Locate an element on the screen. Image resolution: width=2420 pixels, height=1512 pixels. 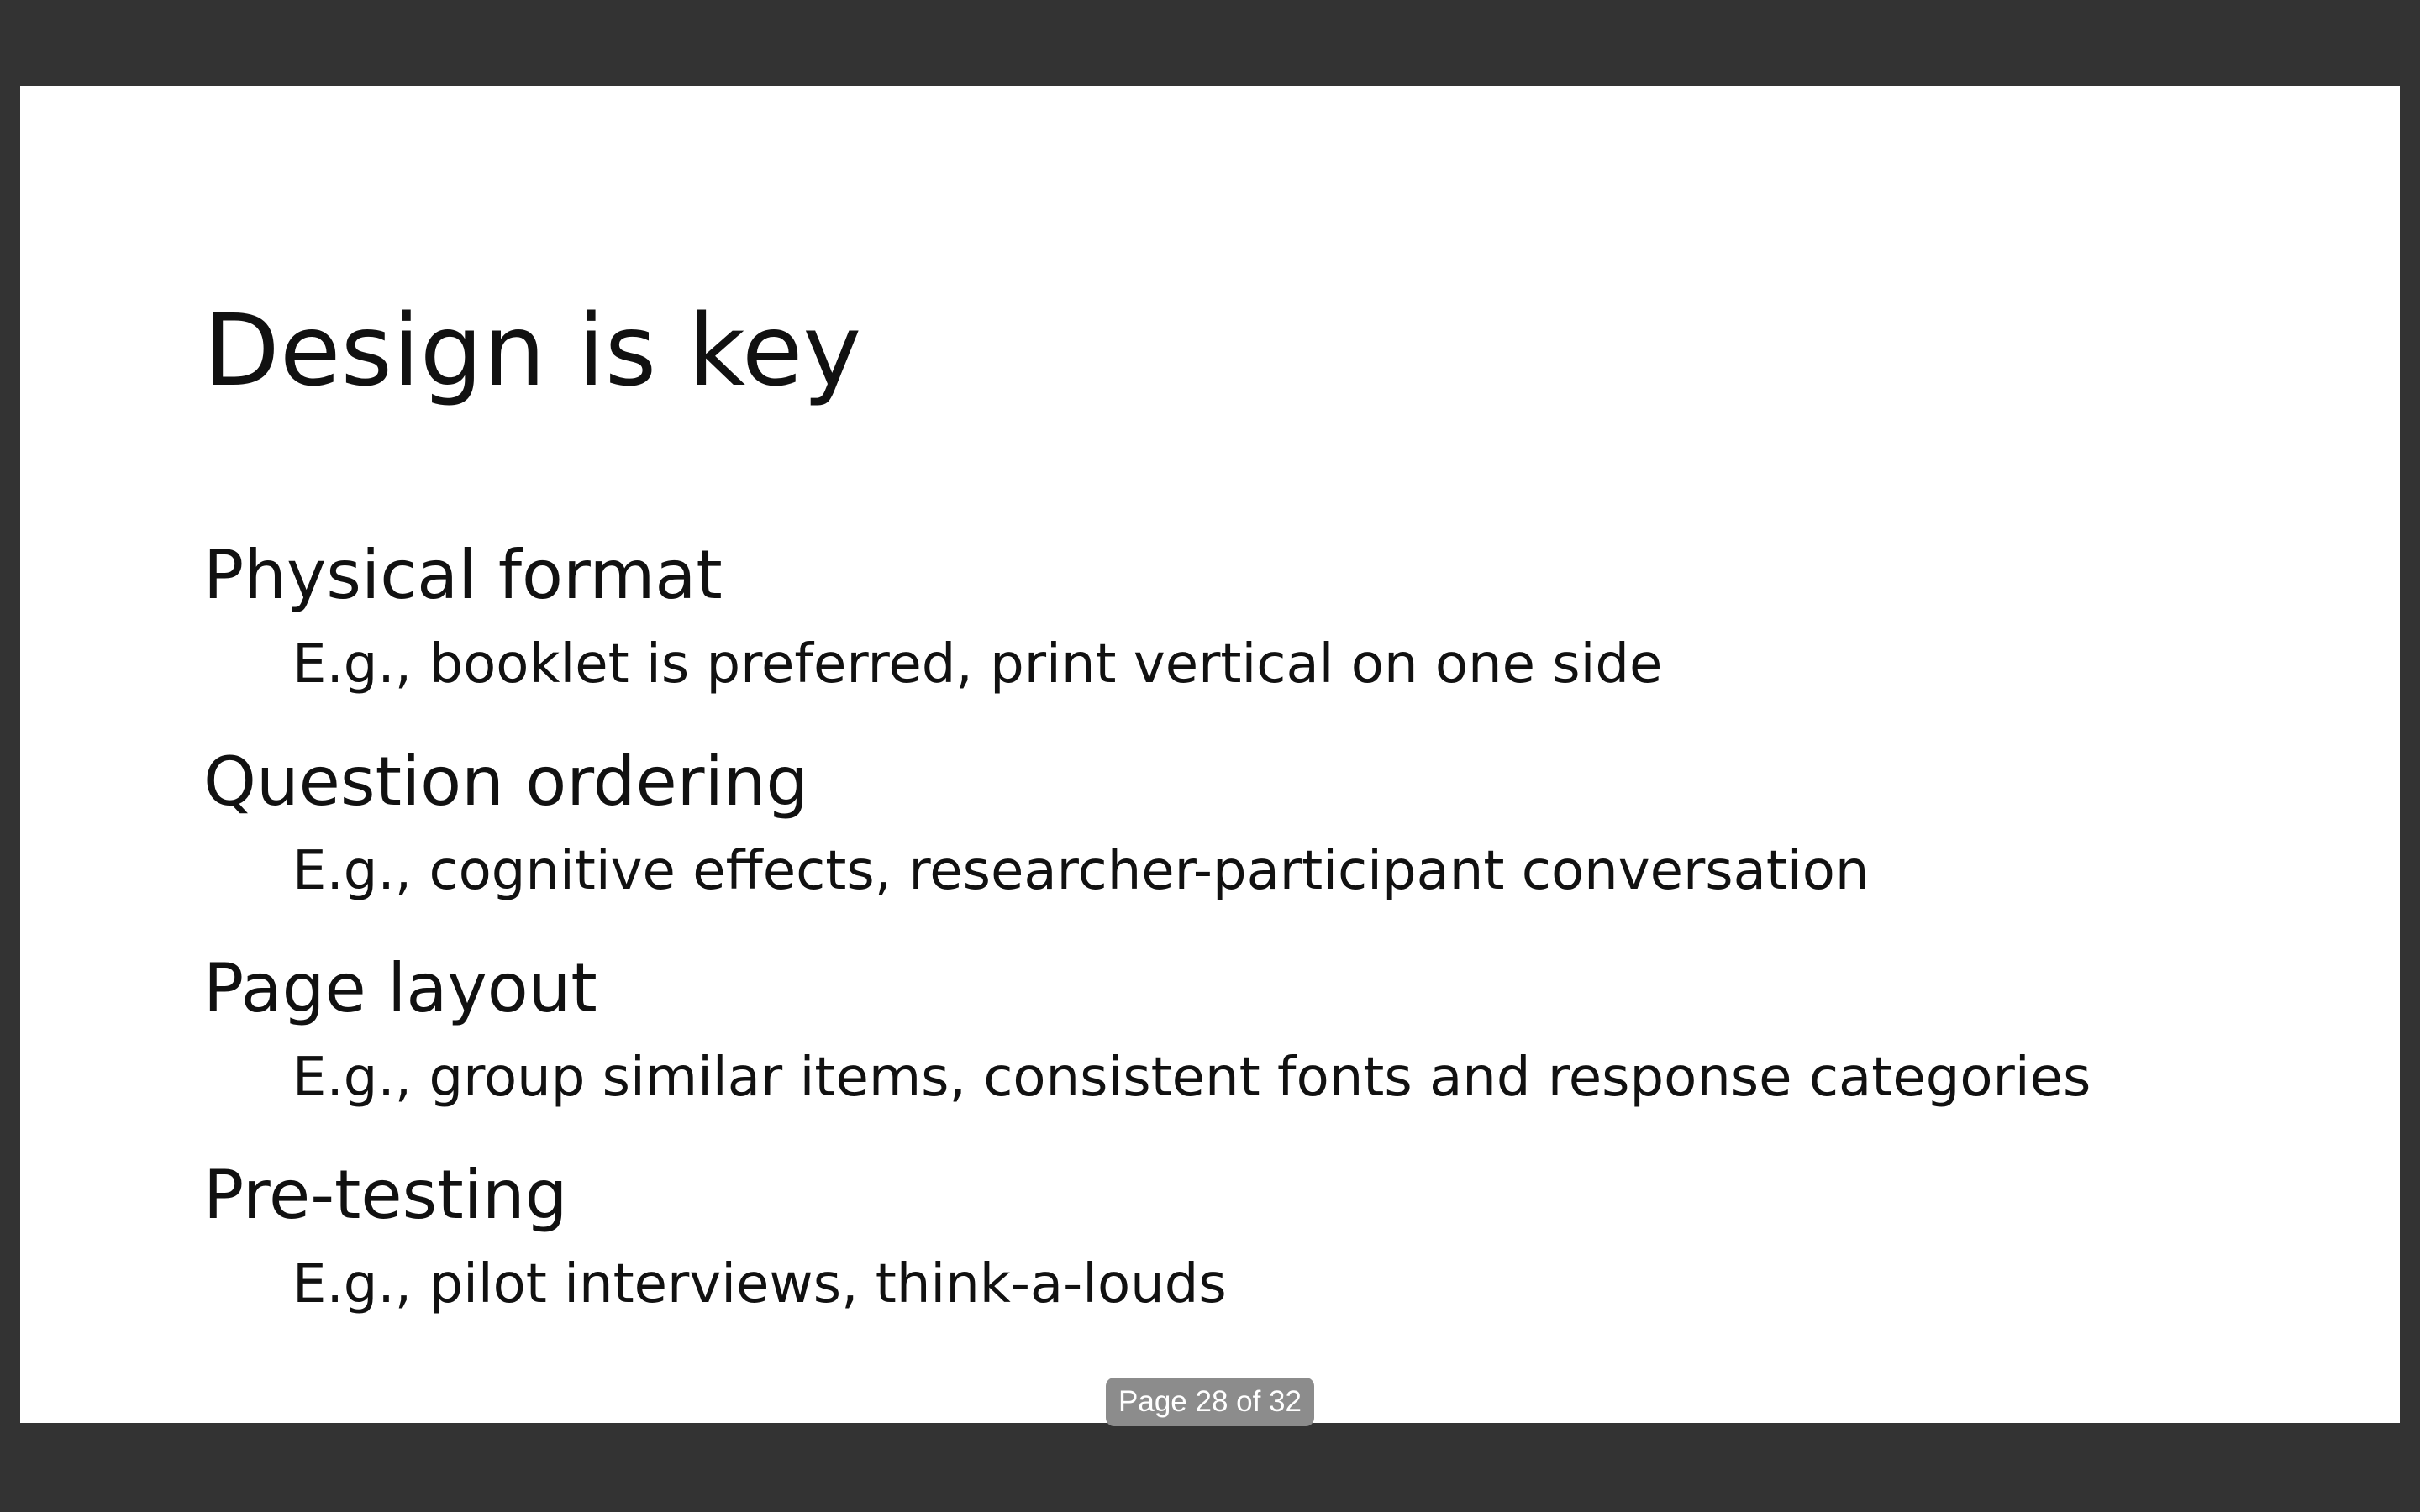
bullet-heading: Page layout is located at coordinates (400, 988).